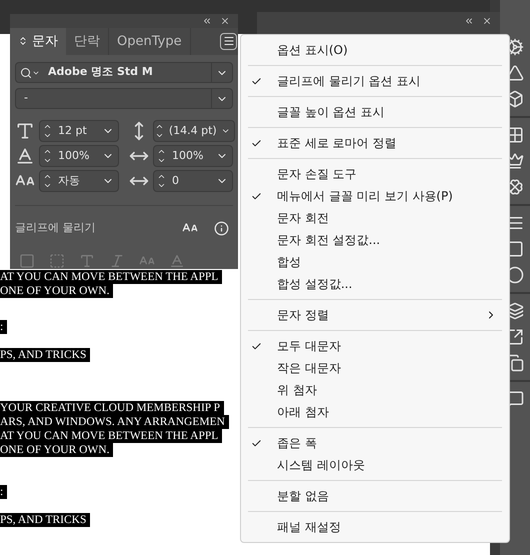 This screenshot has height=555, width=530. I want to click on type-icon, so click(25, 131).